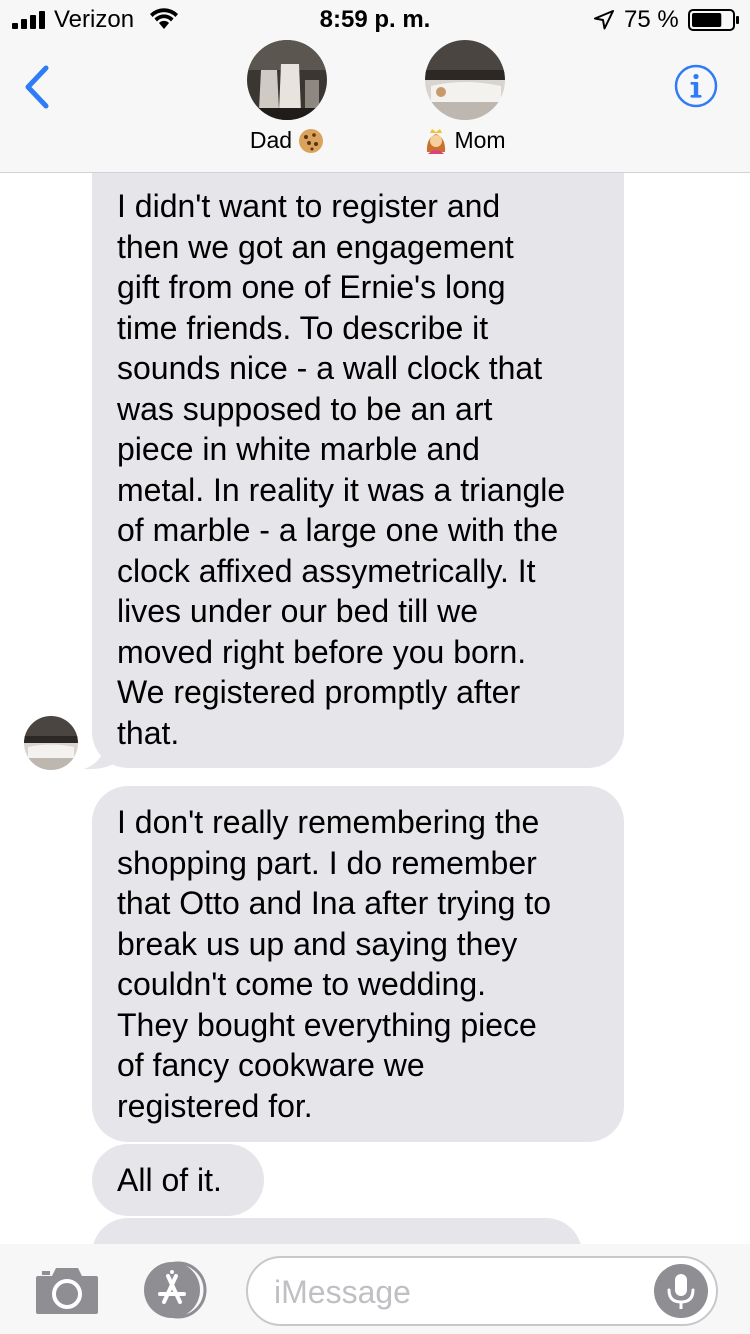  Describe the element at coordinates (375, 86) in the screenshot. I see `conversation-header: Verizon 8:59 p. m. 75 % Dad Mom` at that location.